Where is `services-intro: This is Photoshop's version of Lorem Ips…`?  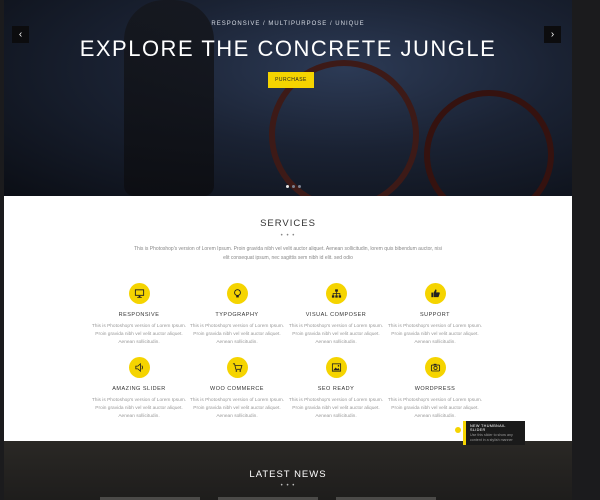
services-intro: This is Photoshop's version of Lorem Ips… is located at coordinates (288, 253).